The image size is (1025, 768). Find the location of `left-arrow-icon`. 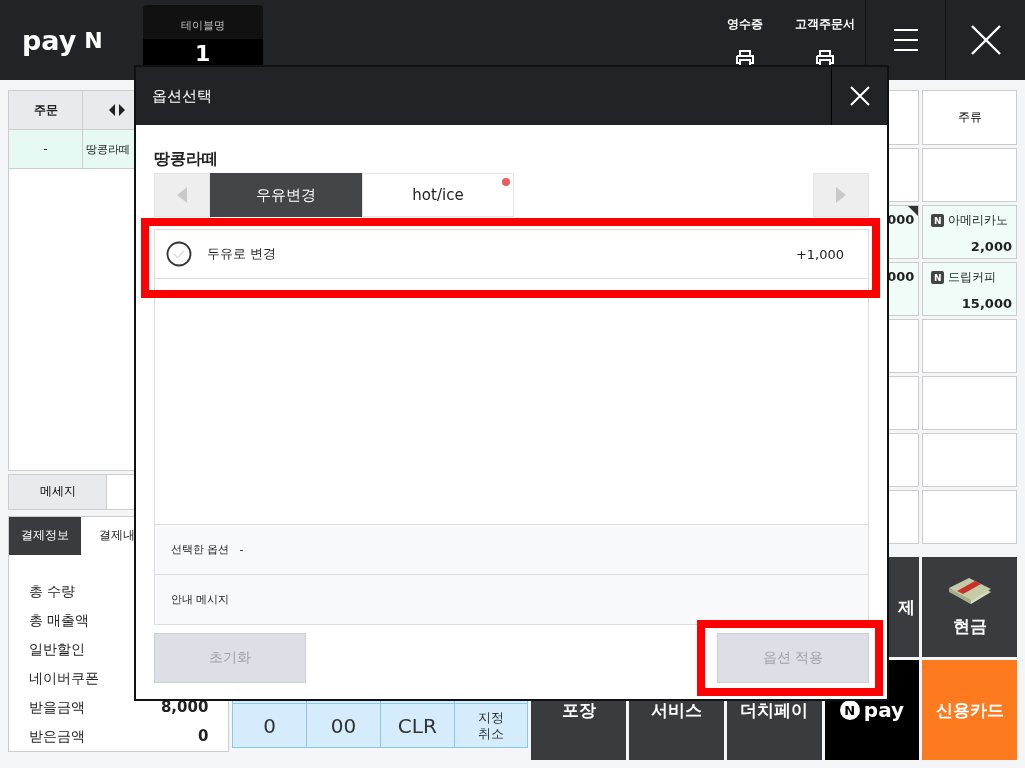

left-arrow-icon is located at coordinates (182, 195).